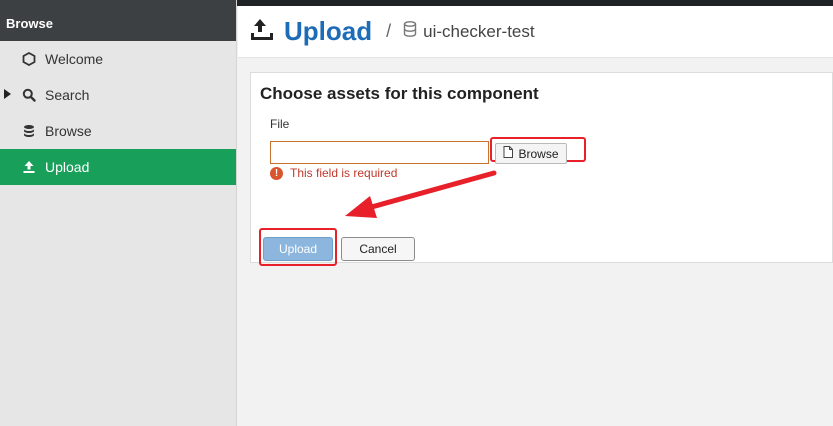 The height and width of the screenshot is (426, 833). What do you see at coordinates (280, 124) in the screenshot?
I see `file-field-label: File` at bounding box center [280, 124].